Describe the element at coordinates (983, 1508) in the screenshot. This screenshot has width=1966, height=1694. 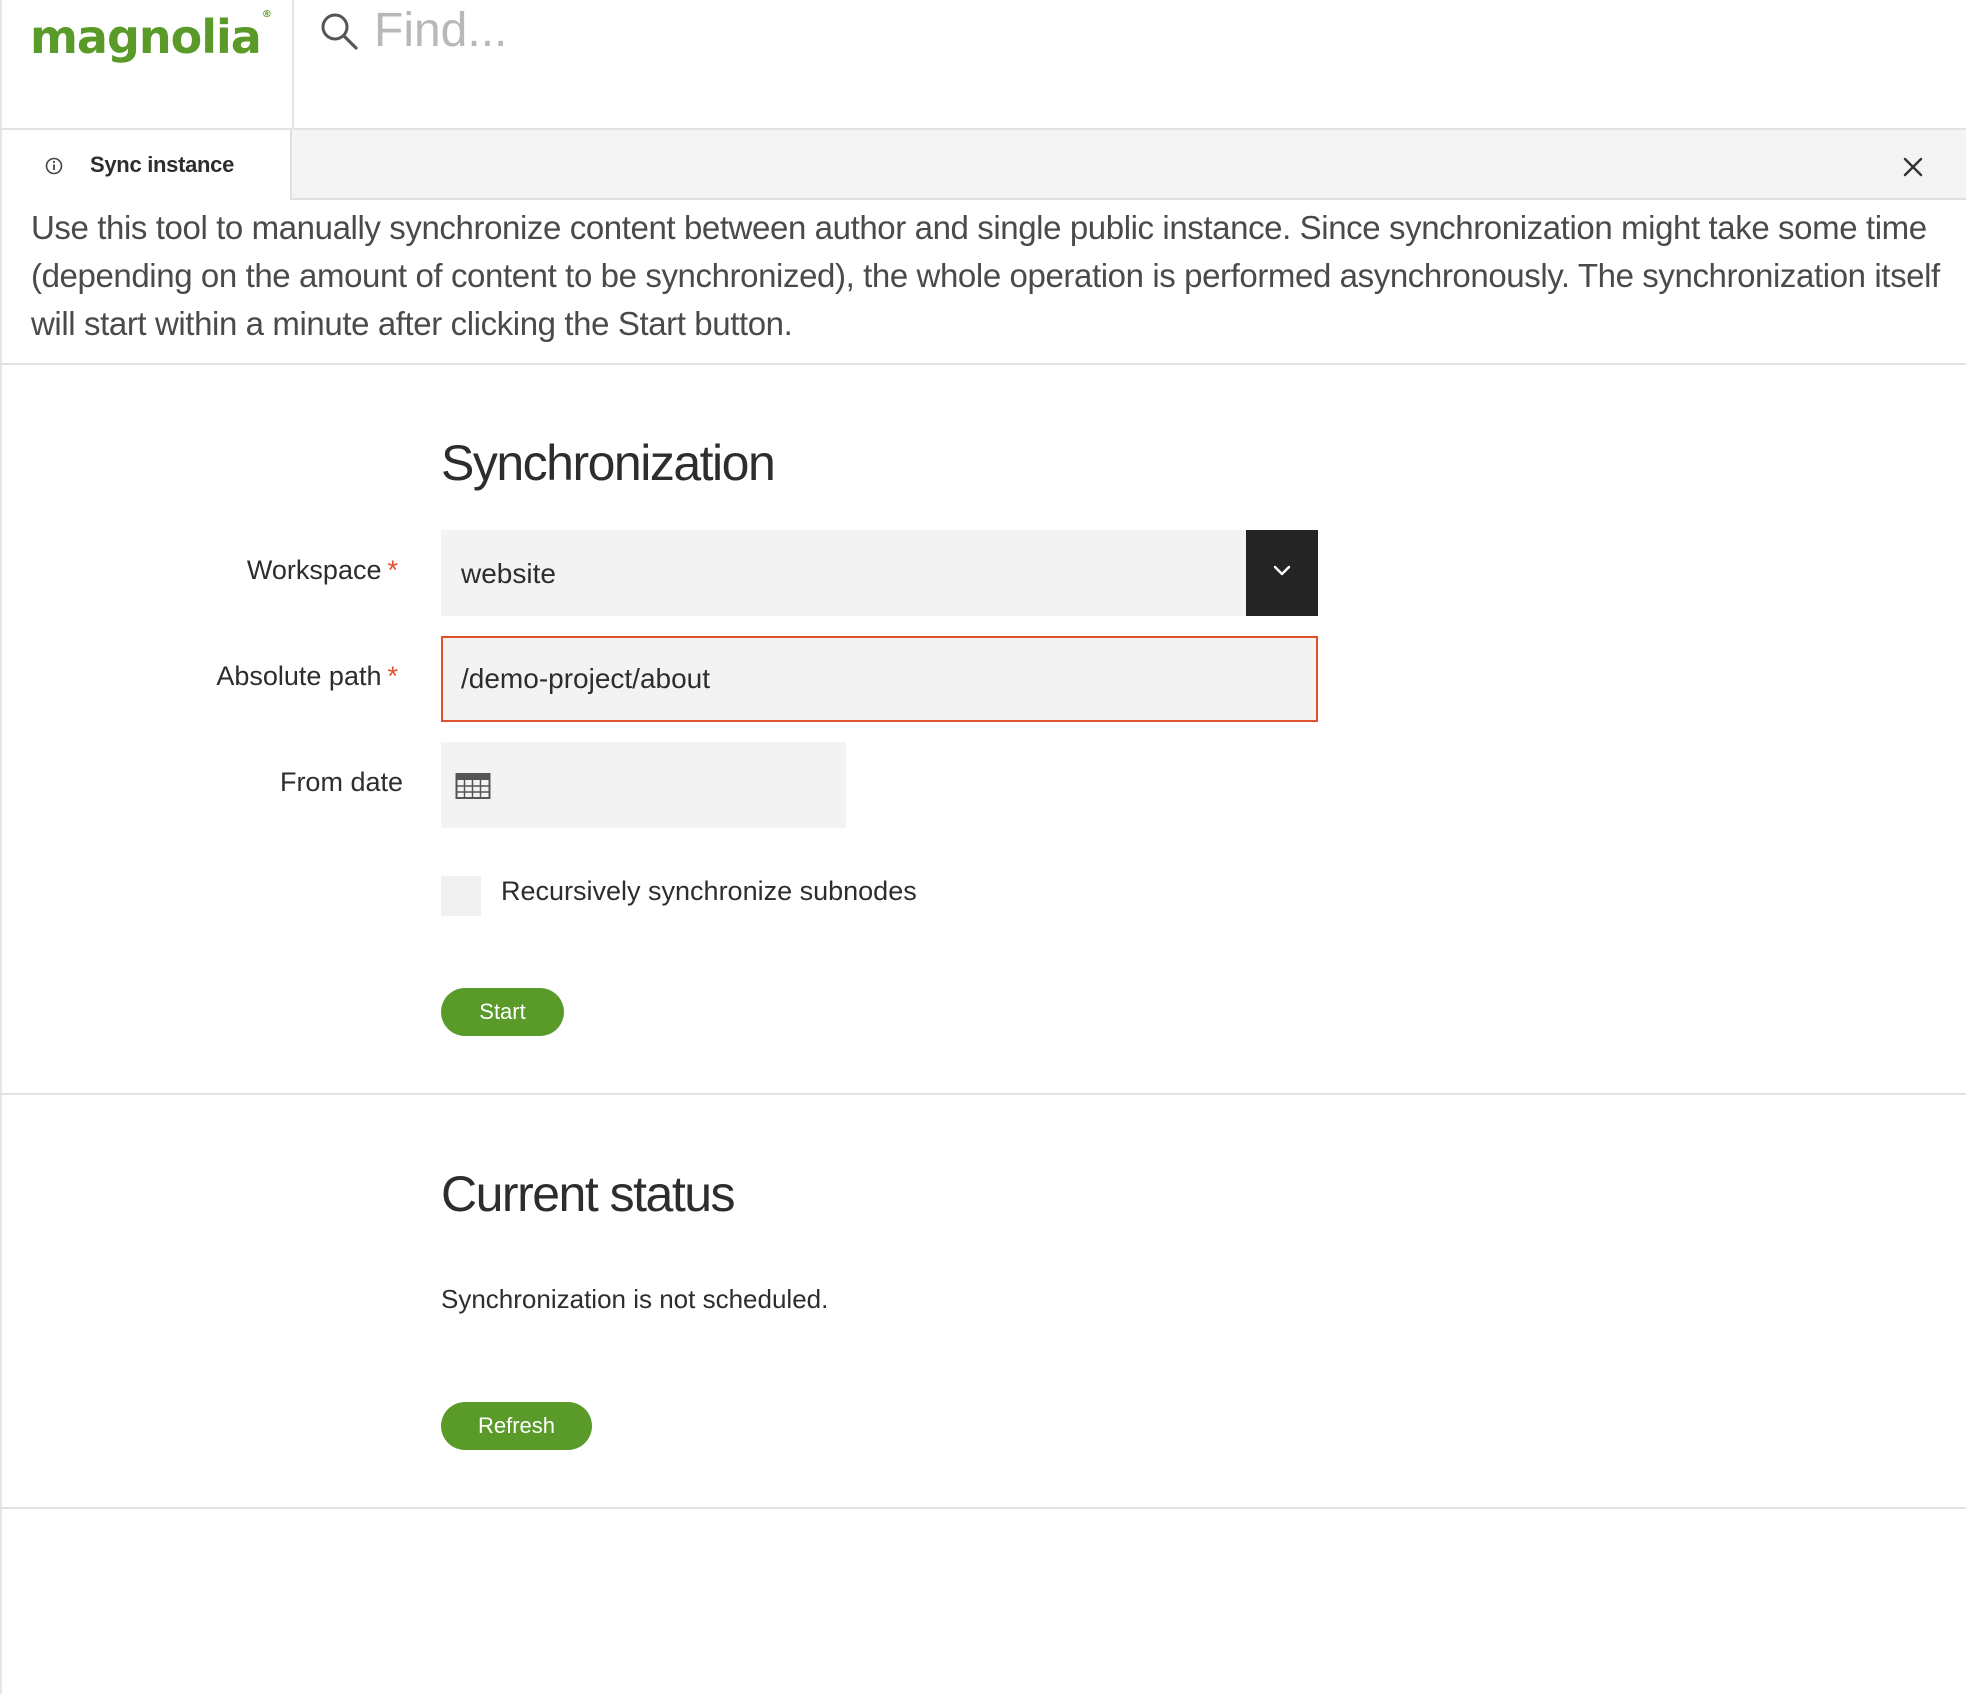
I see `status-divider` at that location.